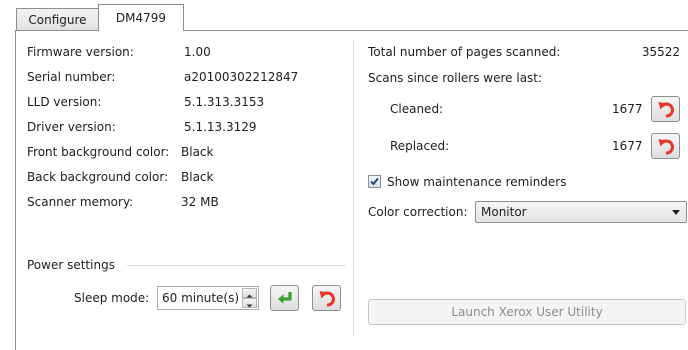 This screenshot has height=350, width=688. What do you see at coordinates (112, 298) in the screenshot?
I see `sleep-mode-label: Sleep mode:` at bounding box center [112, 298].